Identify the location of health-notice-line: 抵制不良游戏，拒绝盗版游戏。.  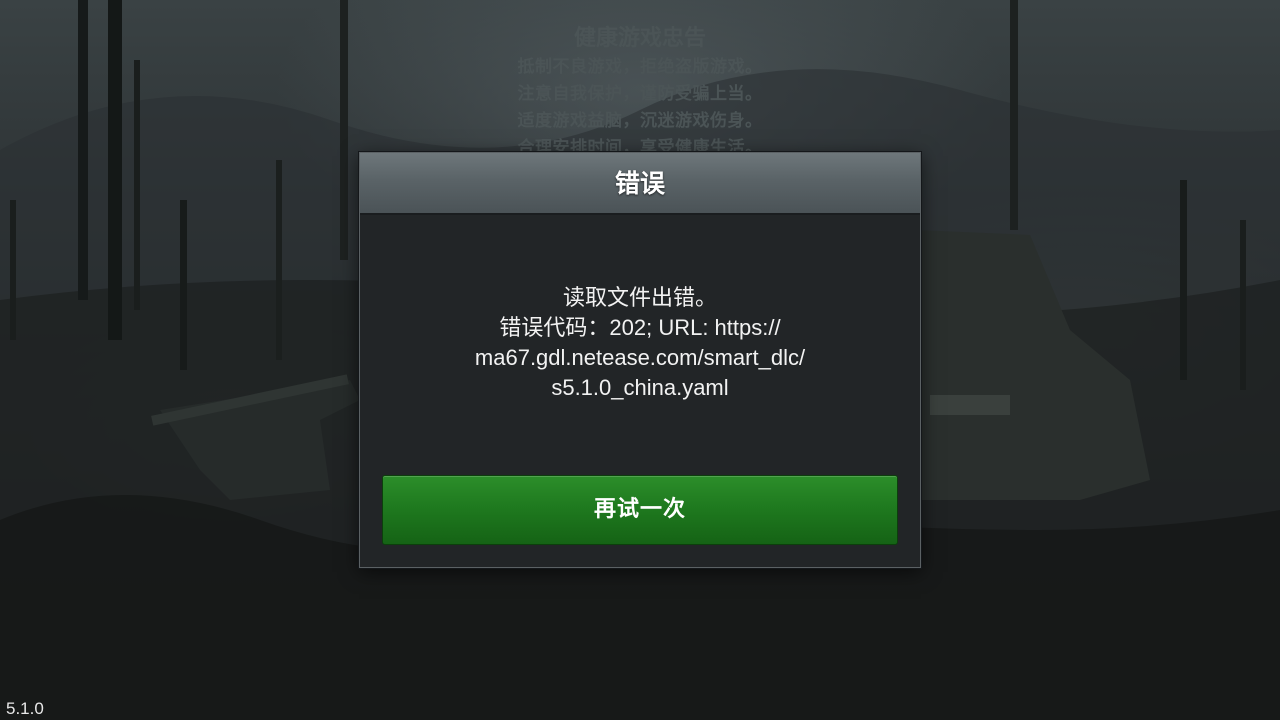
(640, 67).